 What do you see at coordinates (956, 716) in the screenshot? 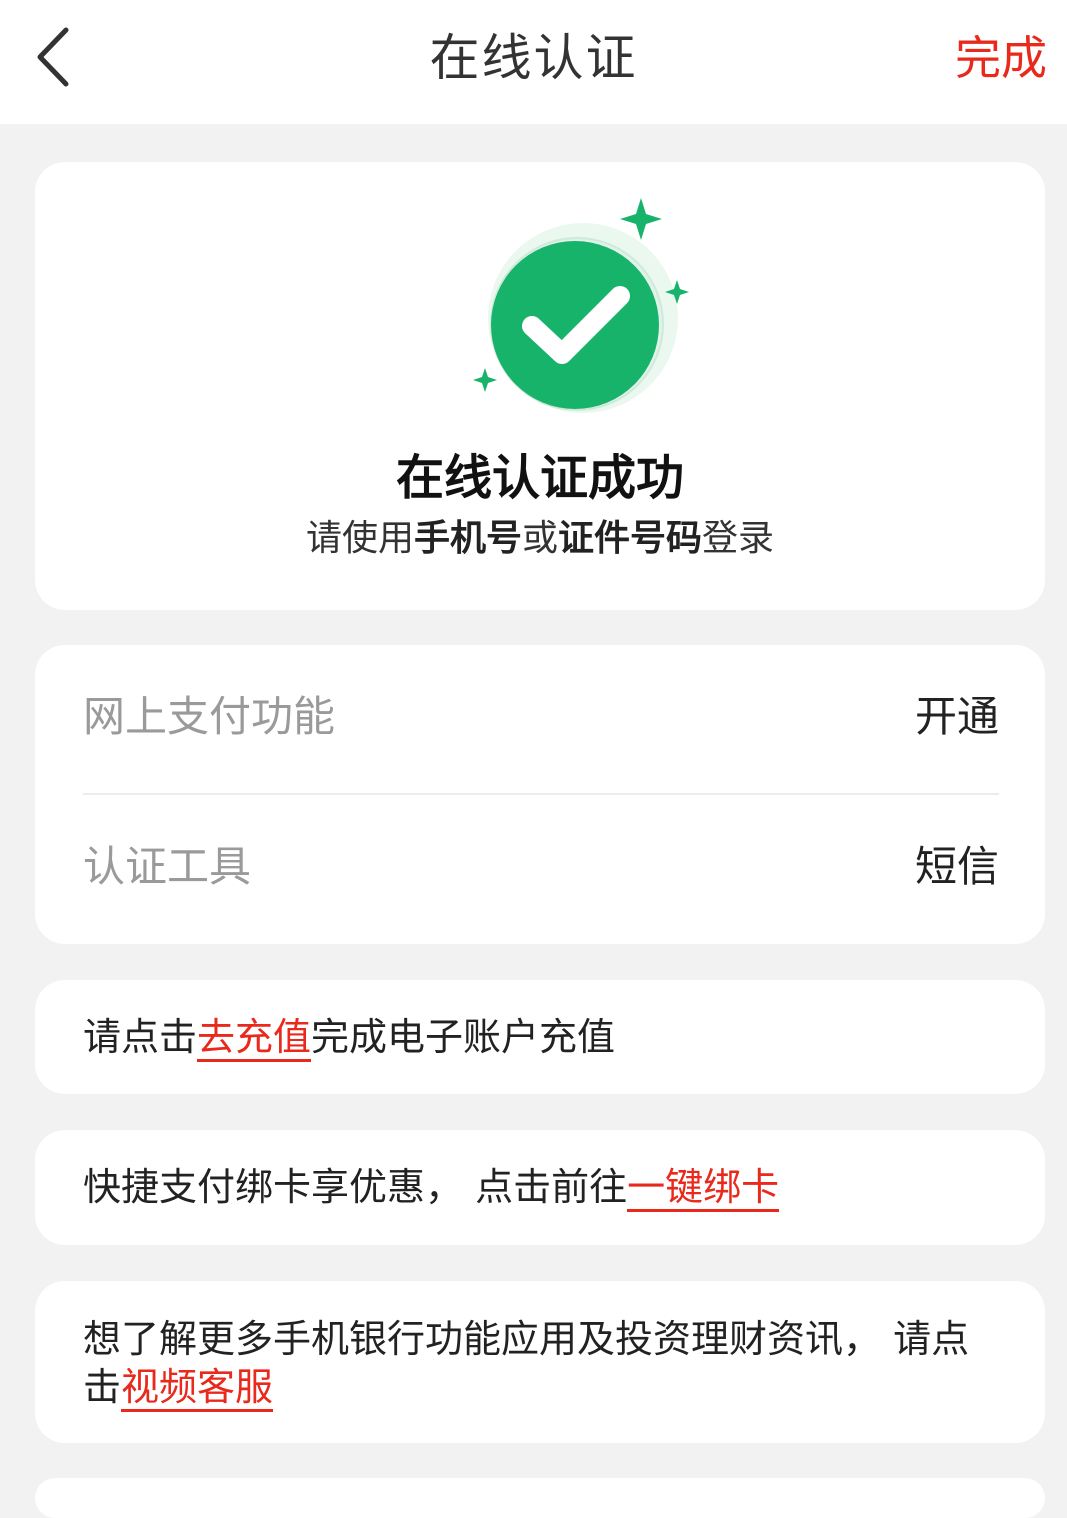
I see `info-value: 开通` at bounding box center [956, 716].